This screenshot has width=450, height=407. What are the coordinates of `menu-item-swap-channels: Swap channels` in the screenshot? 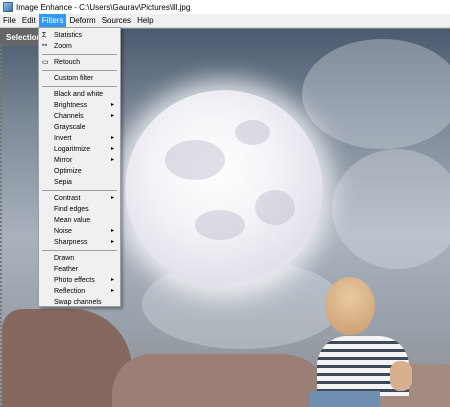 It's located at (79, 302).